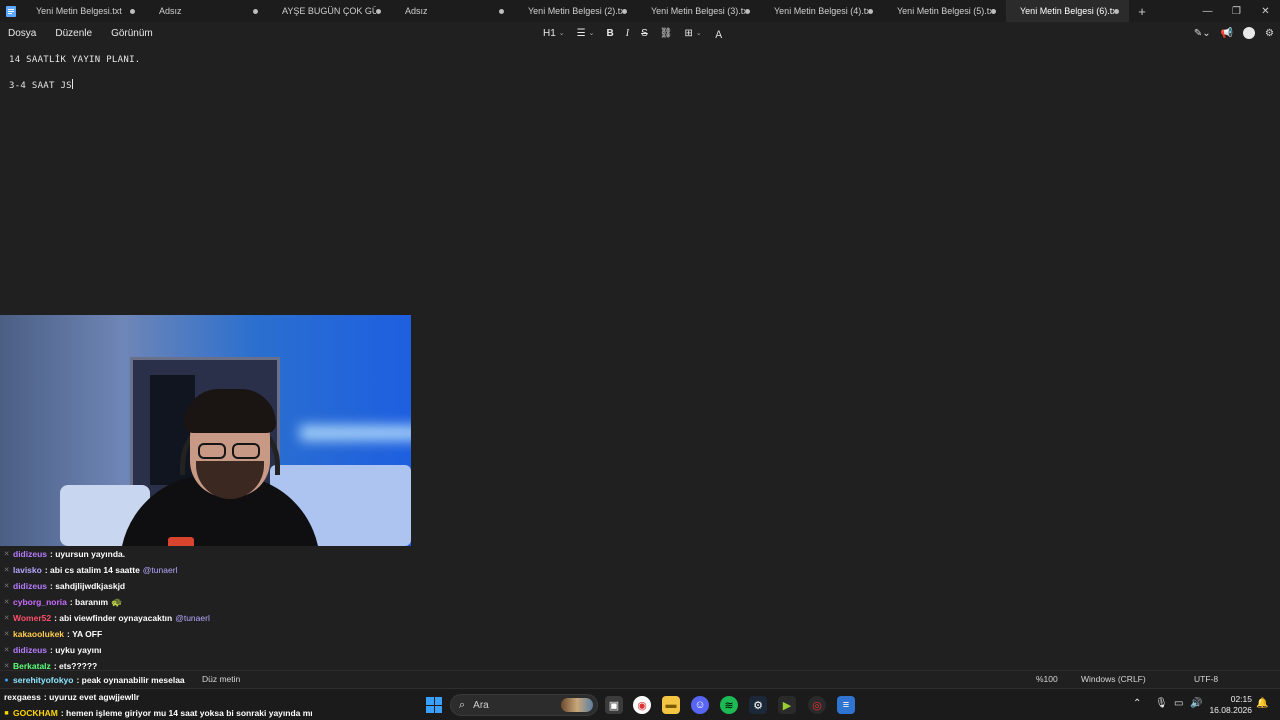 The image size is (1280, 720). What do you see at coordinates (1202, 33) in the screenshot?
I see `copilot-icon: ✎⌄` at bounding box center [1202, 33].